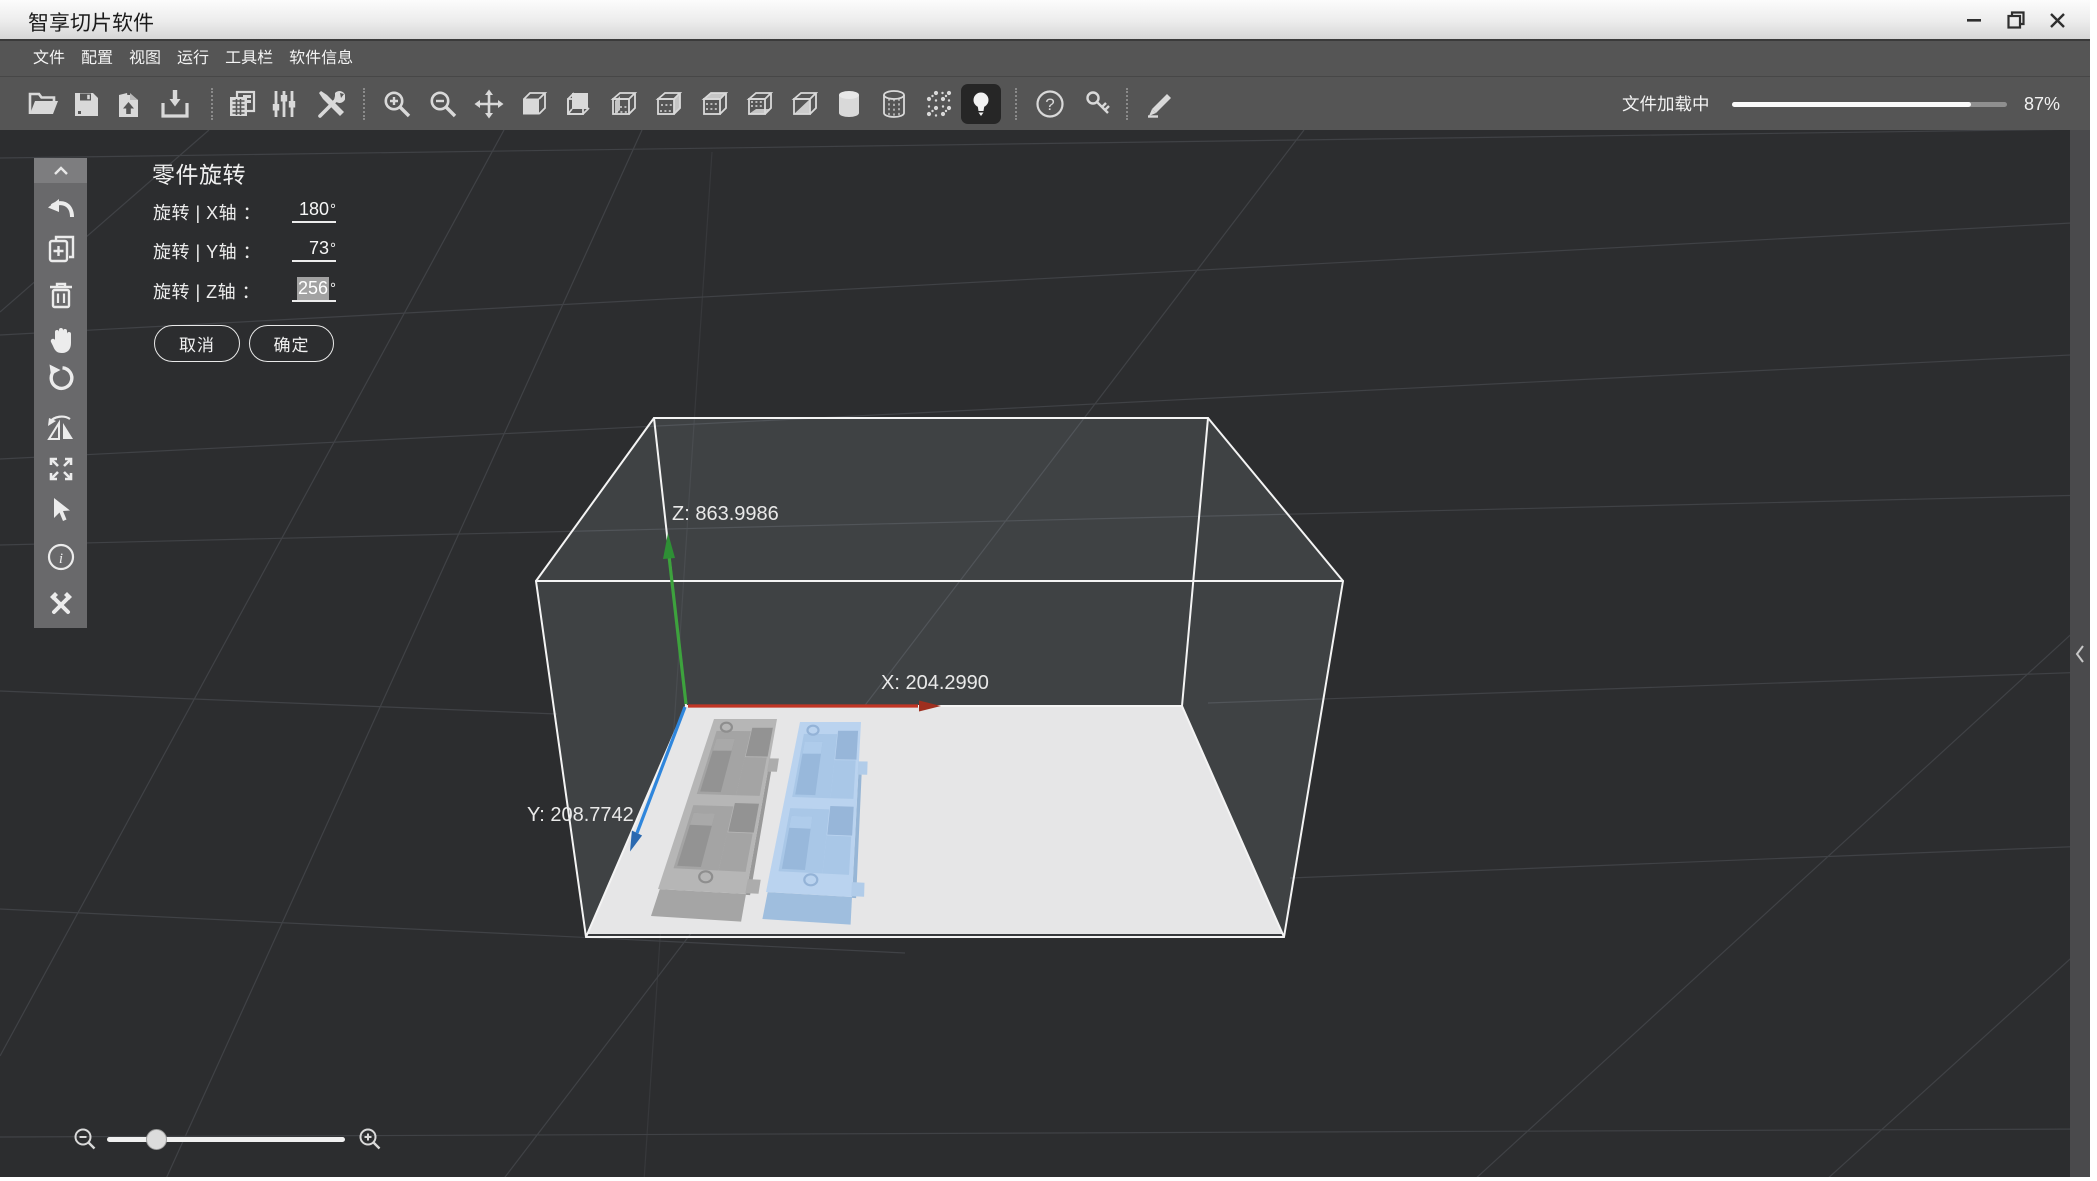  I want to click on z-axis-label: Z: 863.9986, so click(725, 514).